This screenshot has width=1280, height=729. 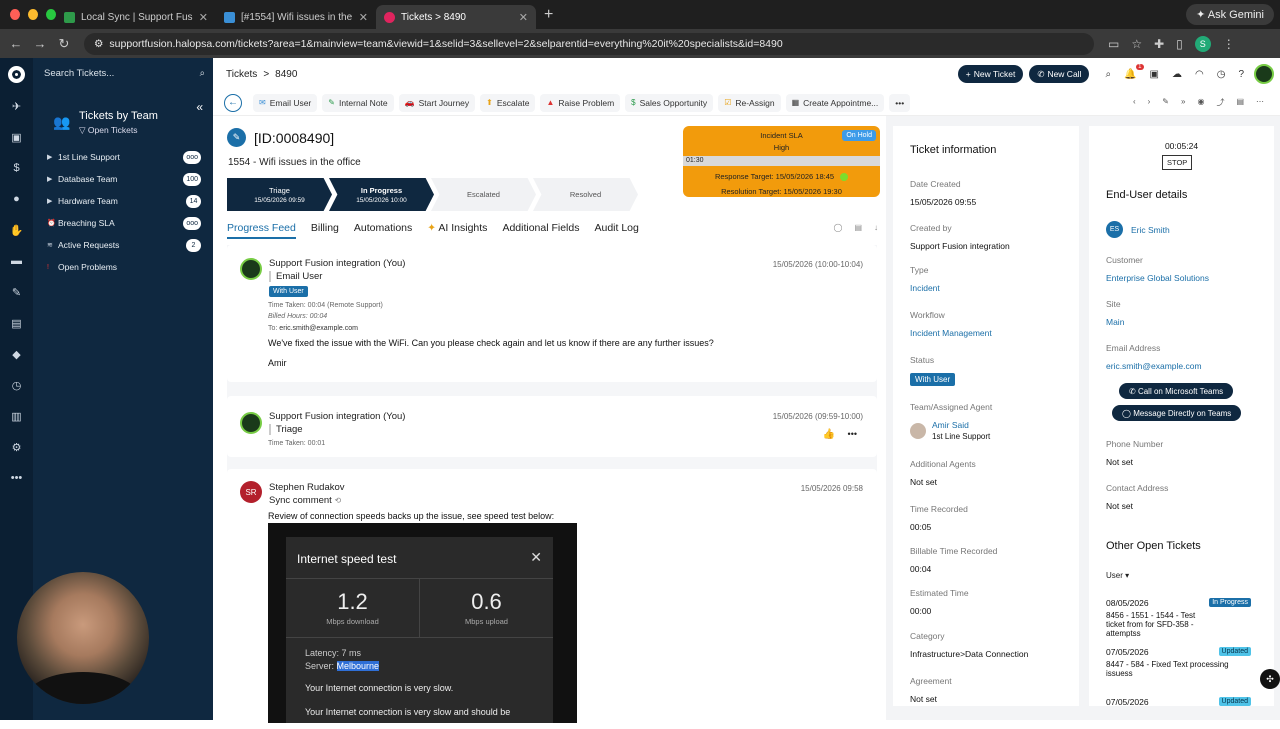 What do you see at coordinates (1059, 74) in the screenshot?
I see `new-call-button: ✆ New Call` at bounding box center [1059, 74].